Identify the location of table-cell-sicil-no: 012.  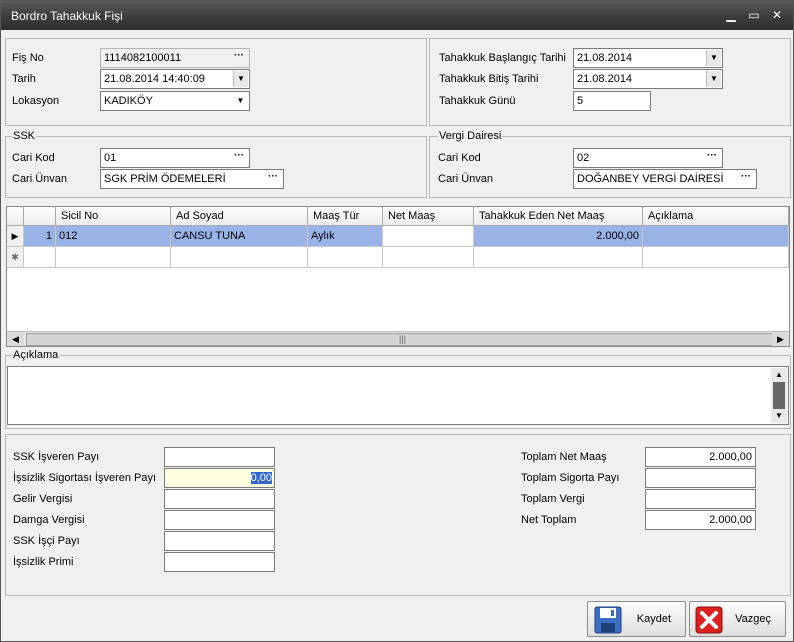
(113, 236).